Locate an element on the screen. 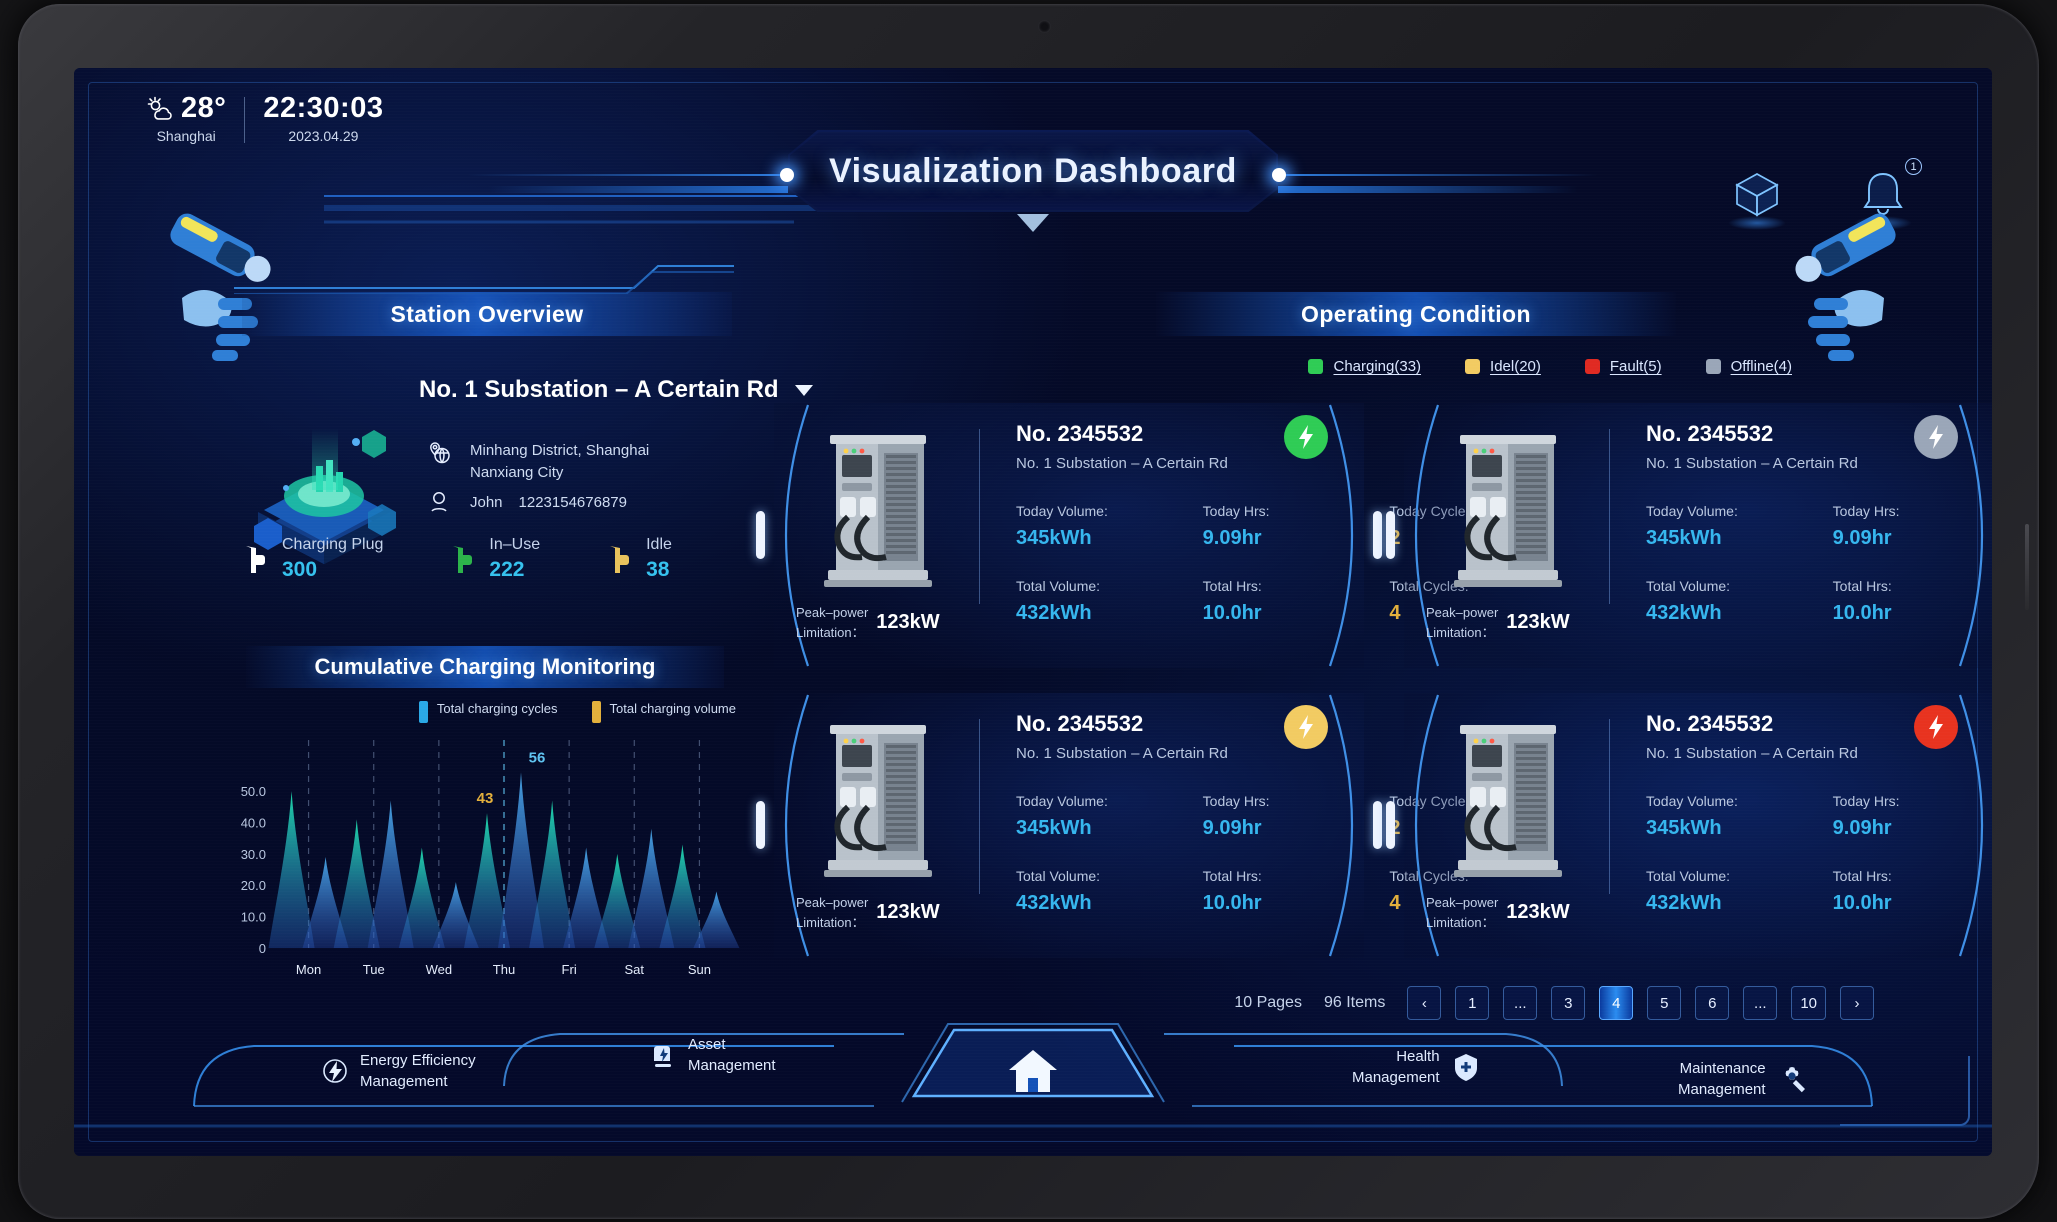 This screenshot has height=1222, width=2057. stat-charging-plug: Charging Plug 300 is located at coordinates (312, 559).